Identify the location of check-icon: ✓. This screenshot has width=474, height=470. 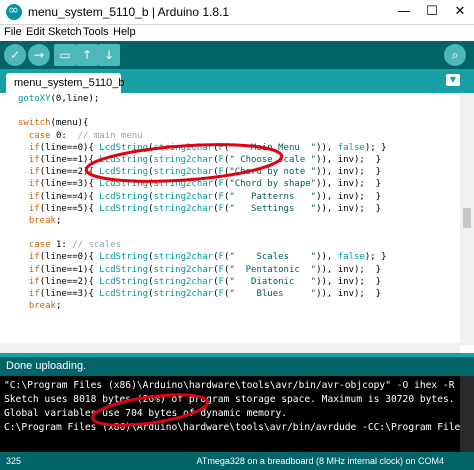
(15, 55).